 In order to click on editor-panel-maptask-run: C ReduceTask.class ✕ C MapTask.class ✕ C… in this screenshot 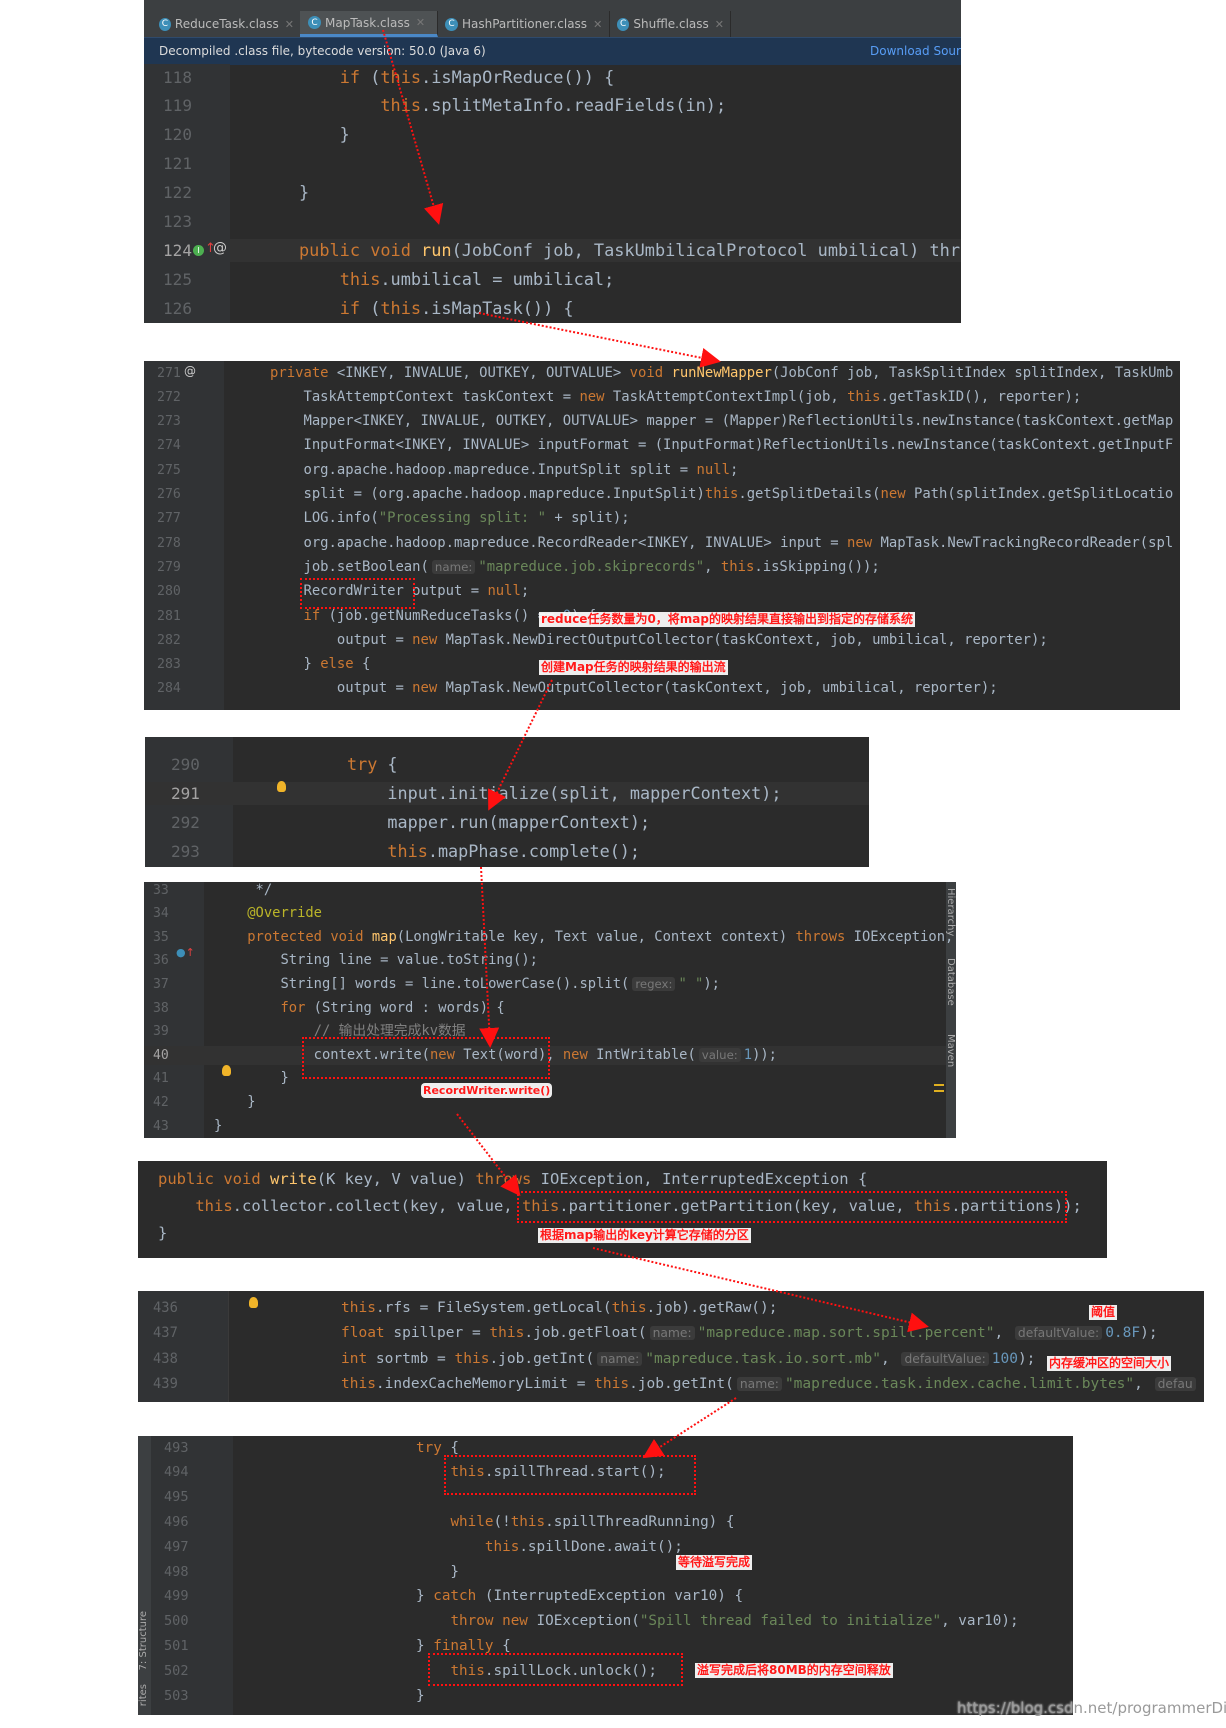, I will do `click(552, 161)`.